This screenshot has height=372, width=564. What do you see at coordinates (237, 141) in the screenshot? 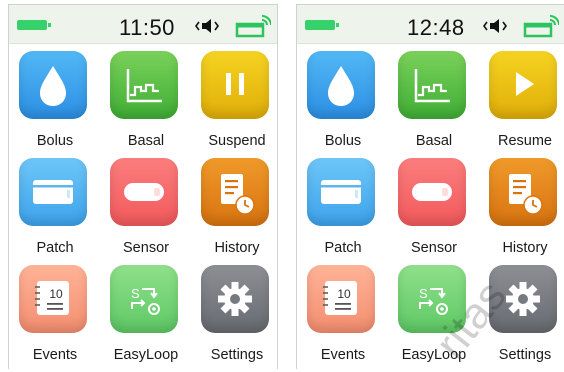
I see `app-label: Suspend` at bounding box center [237, 141].